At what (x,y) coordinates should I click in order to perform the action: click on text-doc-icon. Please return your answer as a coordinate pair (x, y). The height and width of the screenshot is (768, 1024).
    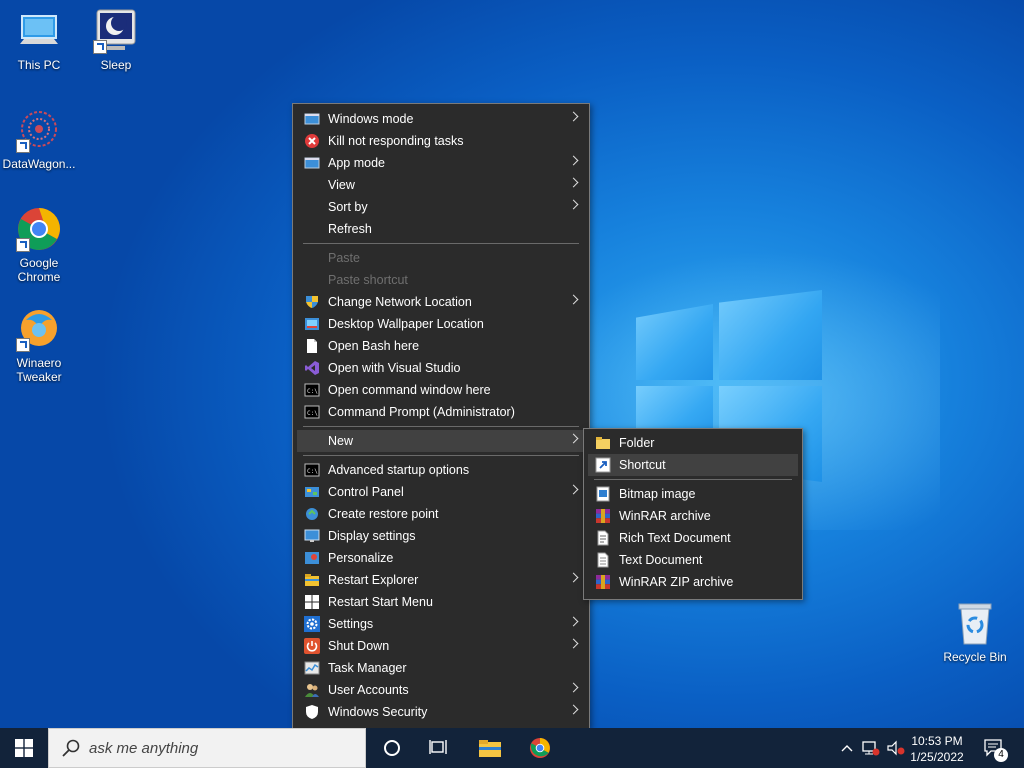
    Looking at the image, I should click on (603, 560).